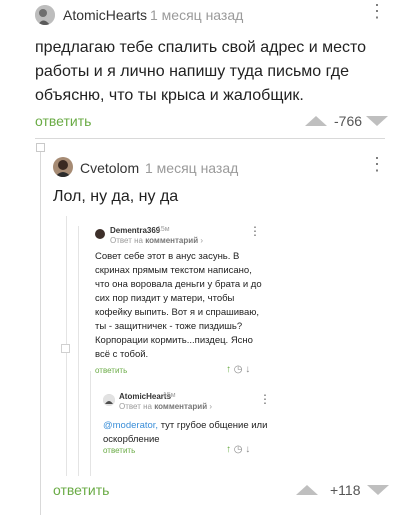 Image resolution: width=400 pixels, height=515 pixels. I want to click on rating: +118, so click(345, 490).